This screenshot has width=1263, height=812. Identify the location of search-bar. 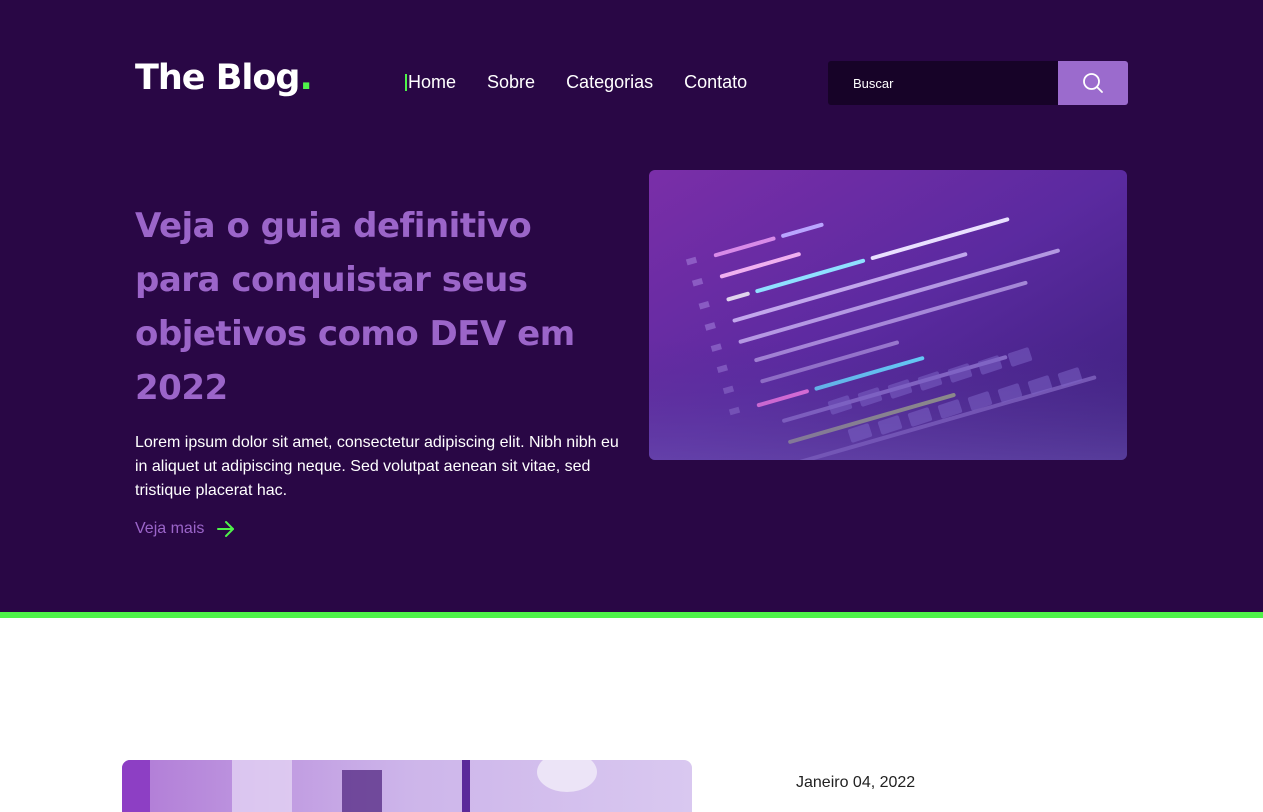
(978, 83).